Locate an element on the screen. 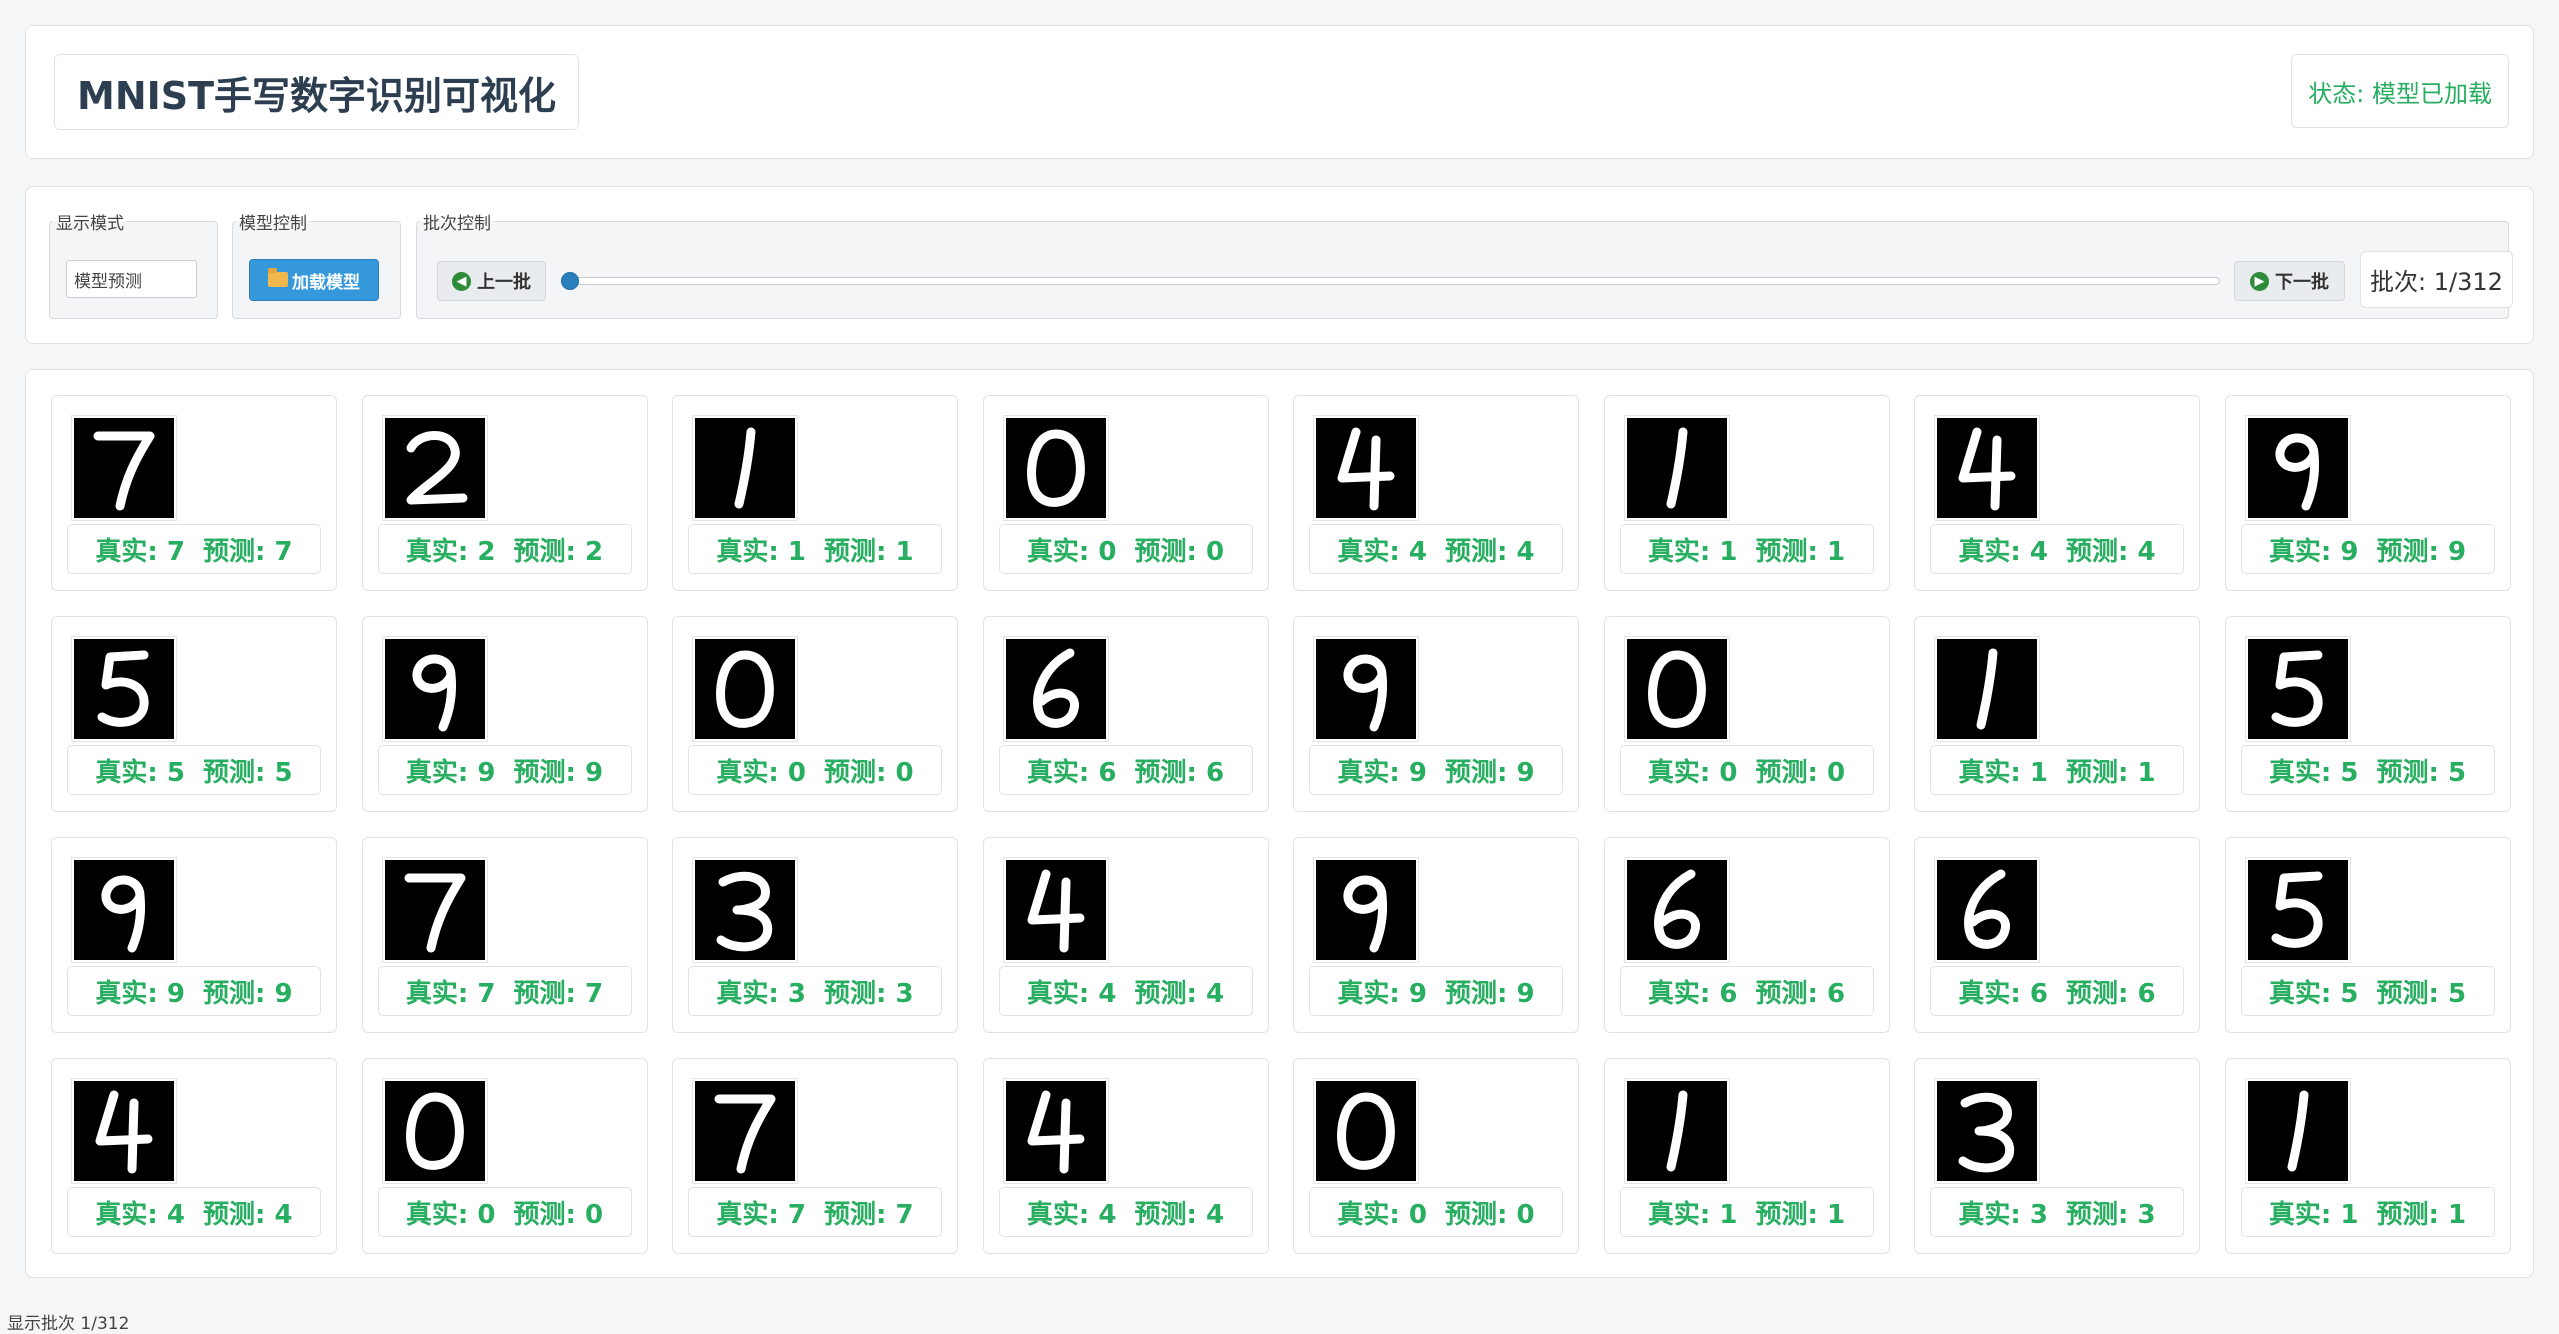  load-model-label: 加载模型 is located at coordinates (326, 282).